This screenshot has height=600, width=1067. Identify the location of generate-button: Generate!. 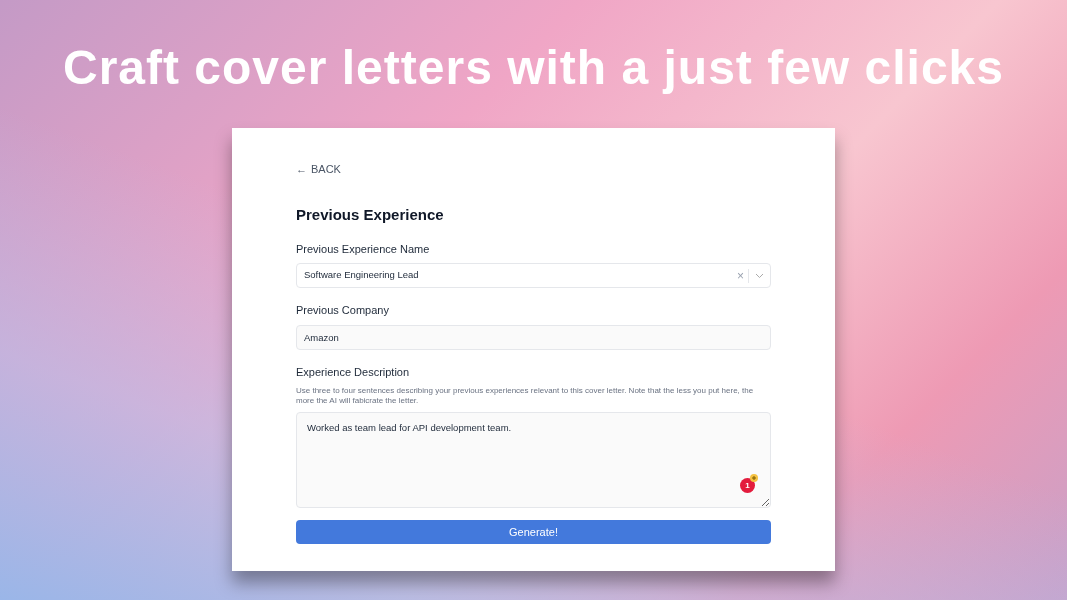
(533, 532).